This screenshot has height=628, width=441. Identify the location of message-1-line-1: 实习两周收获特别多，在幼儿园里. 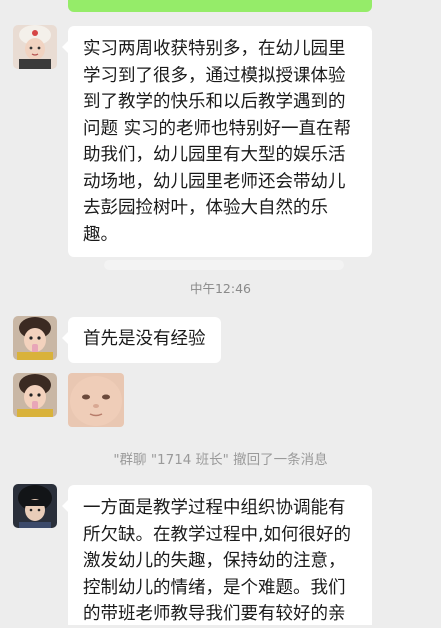
(214, 49).